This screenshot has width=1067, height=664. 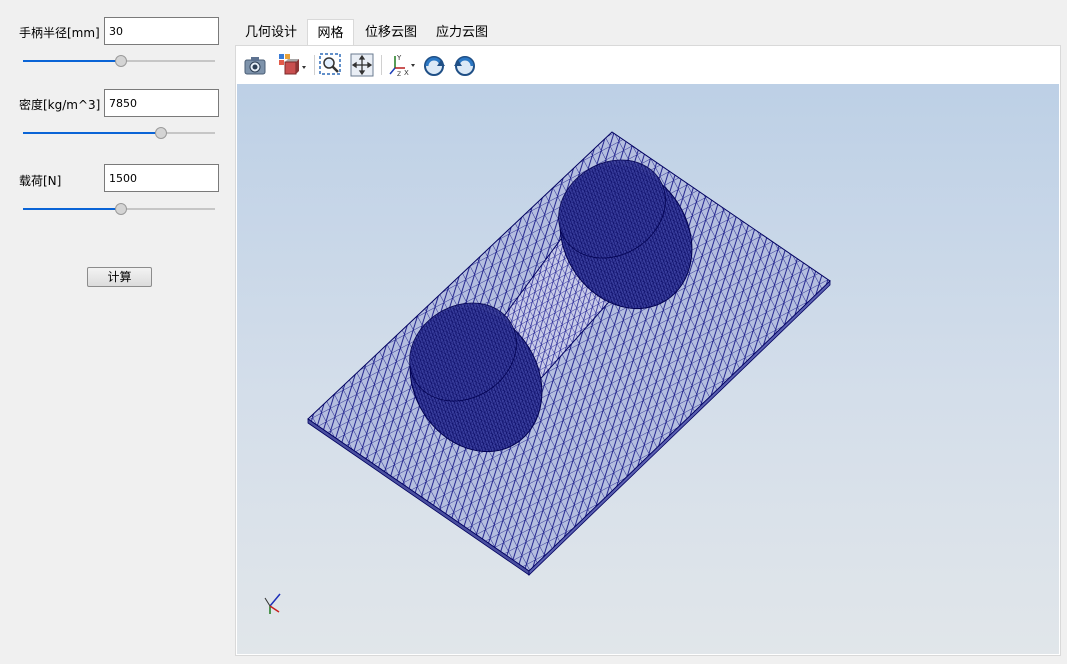 What do you see at coordinates (272, 603) in the screenshot?
I see `axis-triad` at bounding box center [272, 603].